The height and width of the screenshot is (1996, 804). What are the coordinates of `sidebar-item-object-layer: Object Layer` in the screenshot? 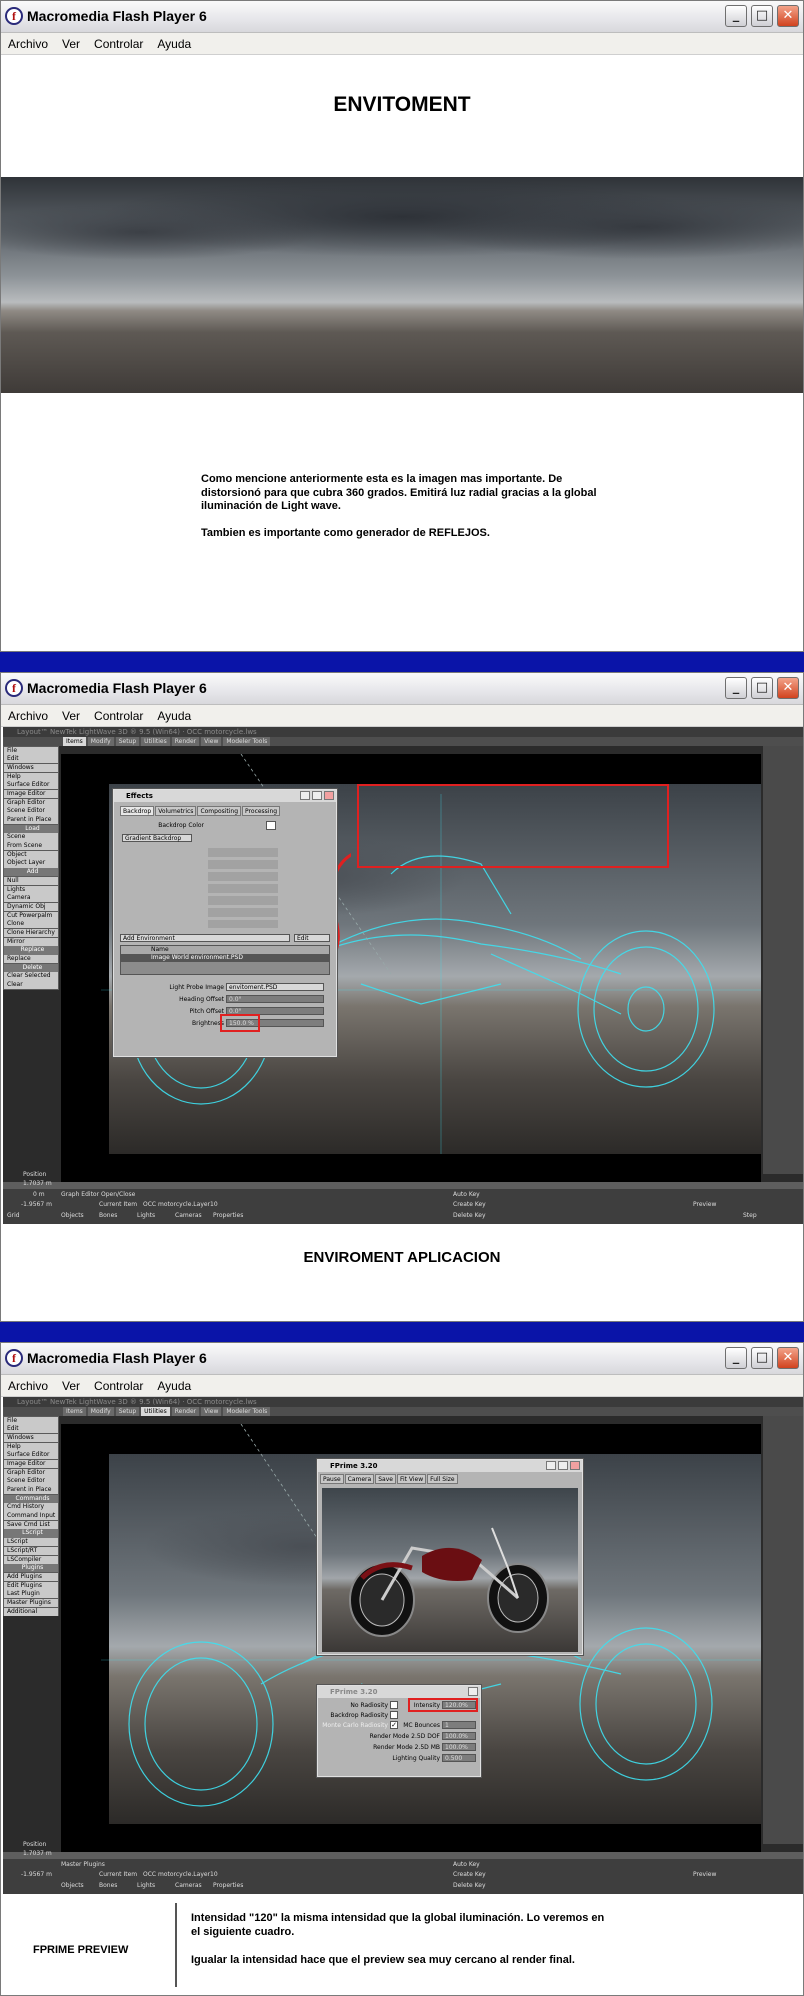 It's located at (31, 863).